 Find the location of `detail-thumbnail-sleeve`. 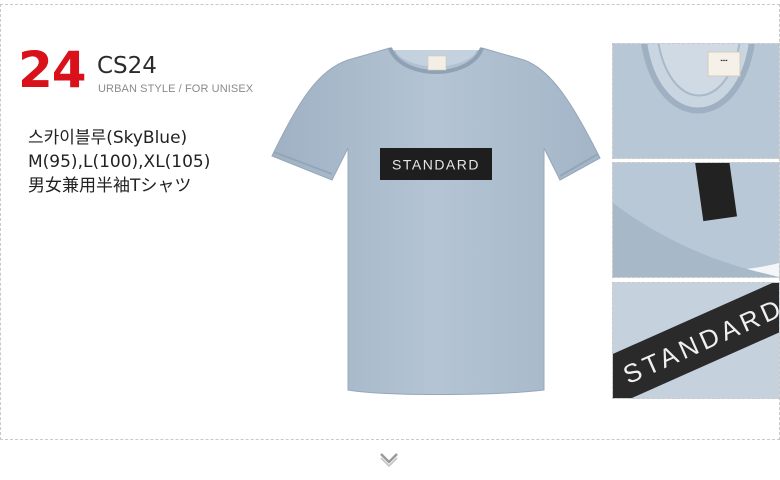

detail-thumbnail-sleeve is located at coordinates (696, 220).